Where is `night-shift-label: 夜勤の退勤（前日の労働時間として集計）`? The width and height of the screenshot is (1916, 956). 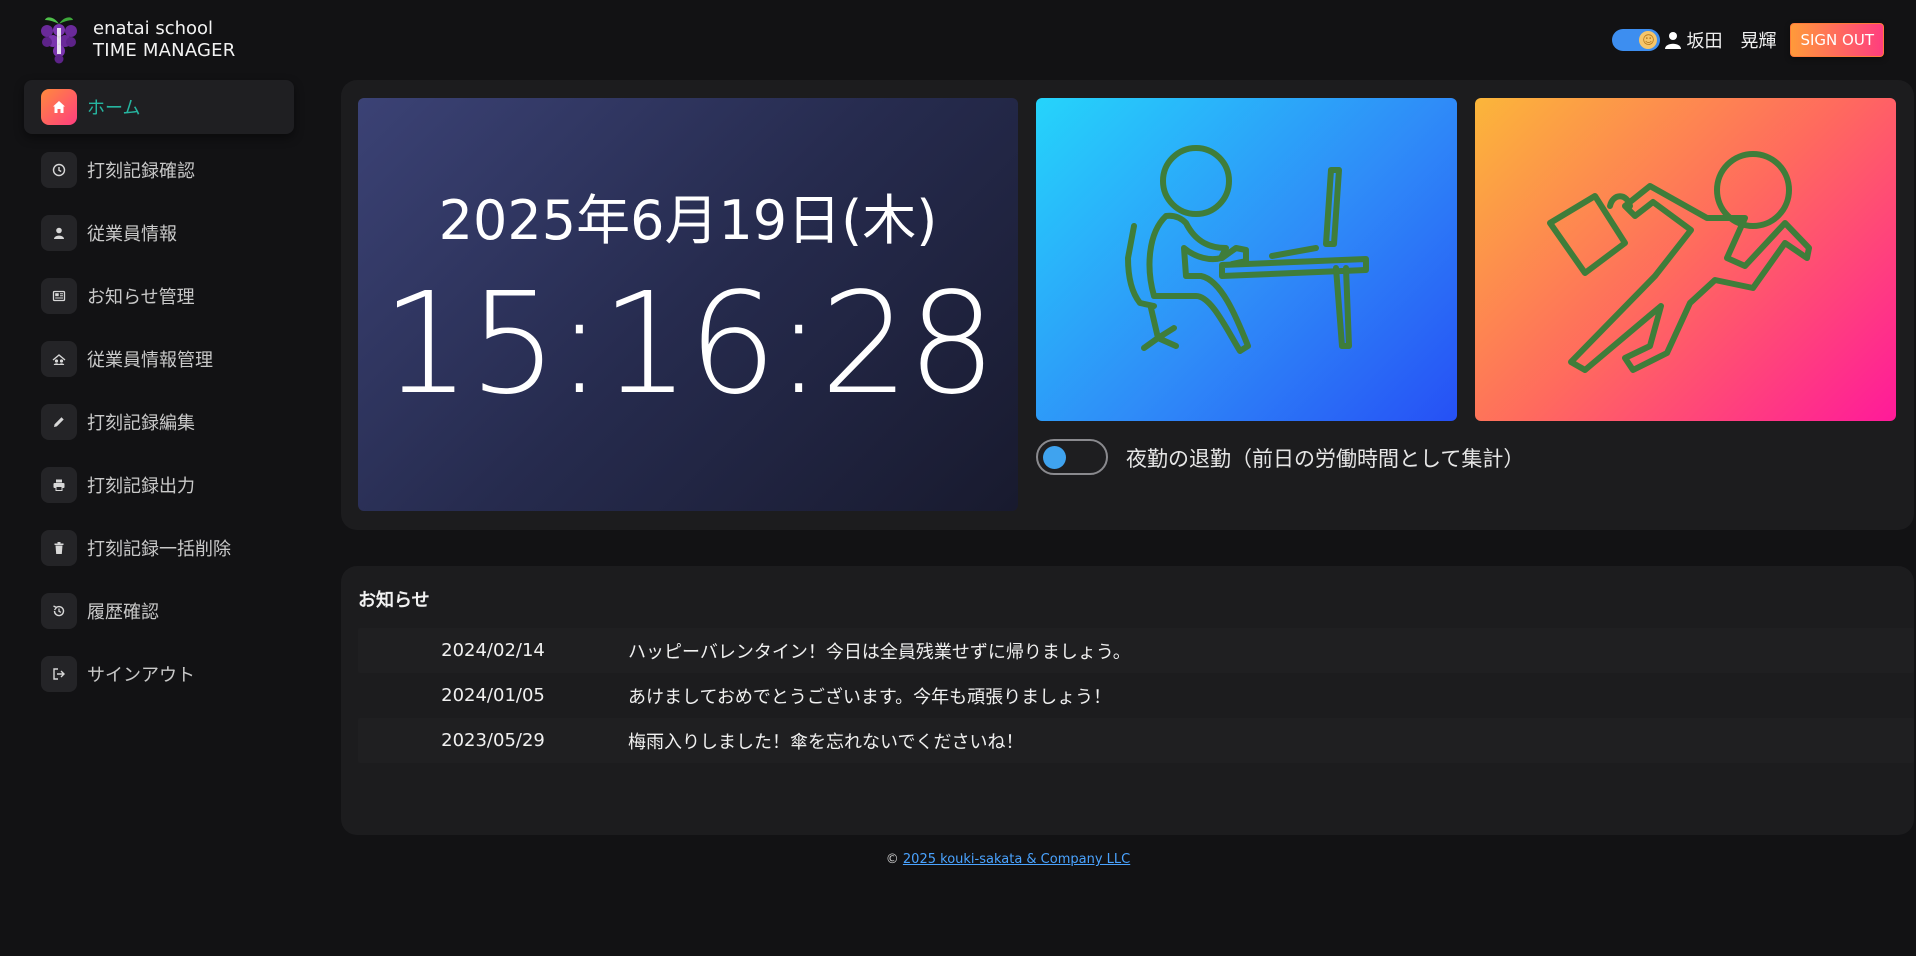
night-shift-label: 夜勤の退勤（前日の労働時間として集計） is located at coordinates (1325, 459).